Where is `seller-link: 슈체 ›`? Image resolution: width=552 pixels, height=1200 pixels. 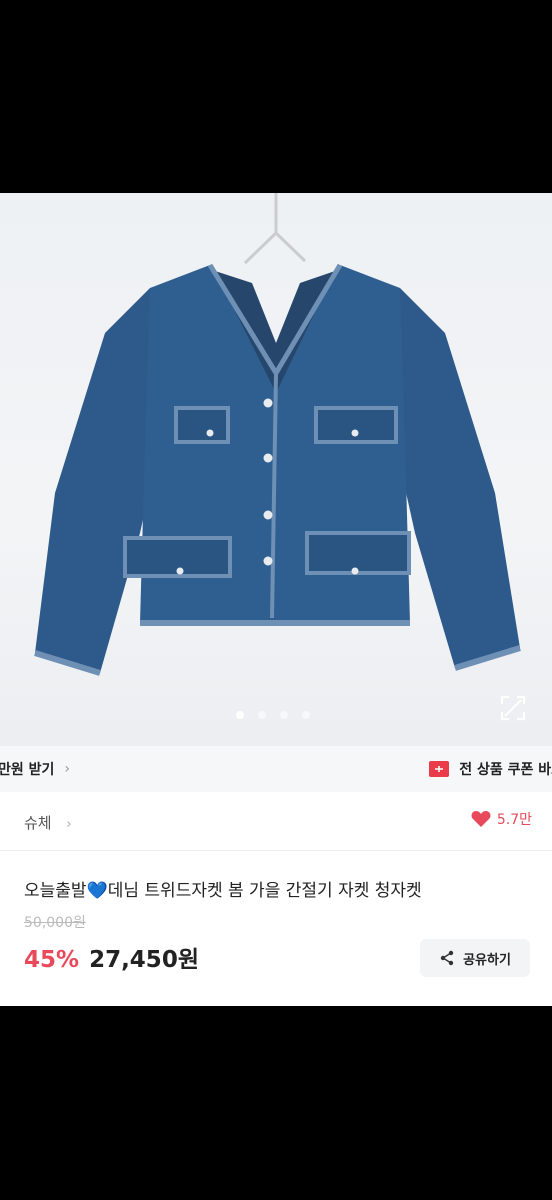
seller-link: 슈체 › is located at coordinates (48, 822).